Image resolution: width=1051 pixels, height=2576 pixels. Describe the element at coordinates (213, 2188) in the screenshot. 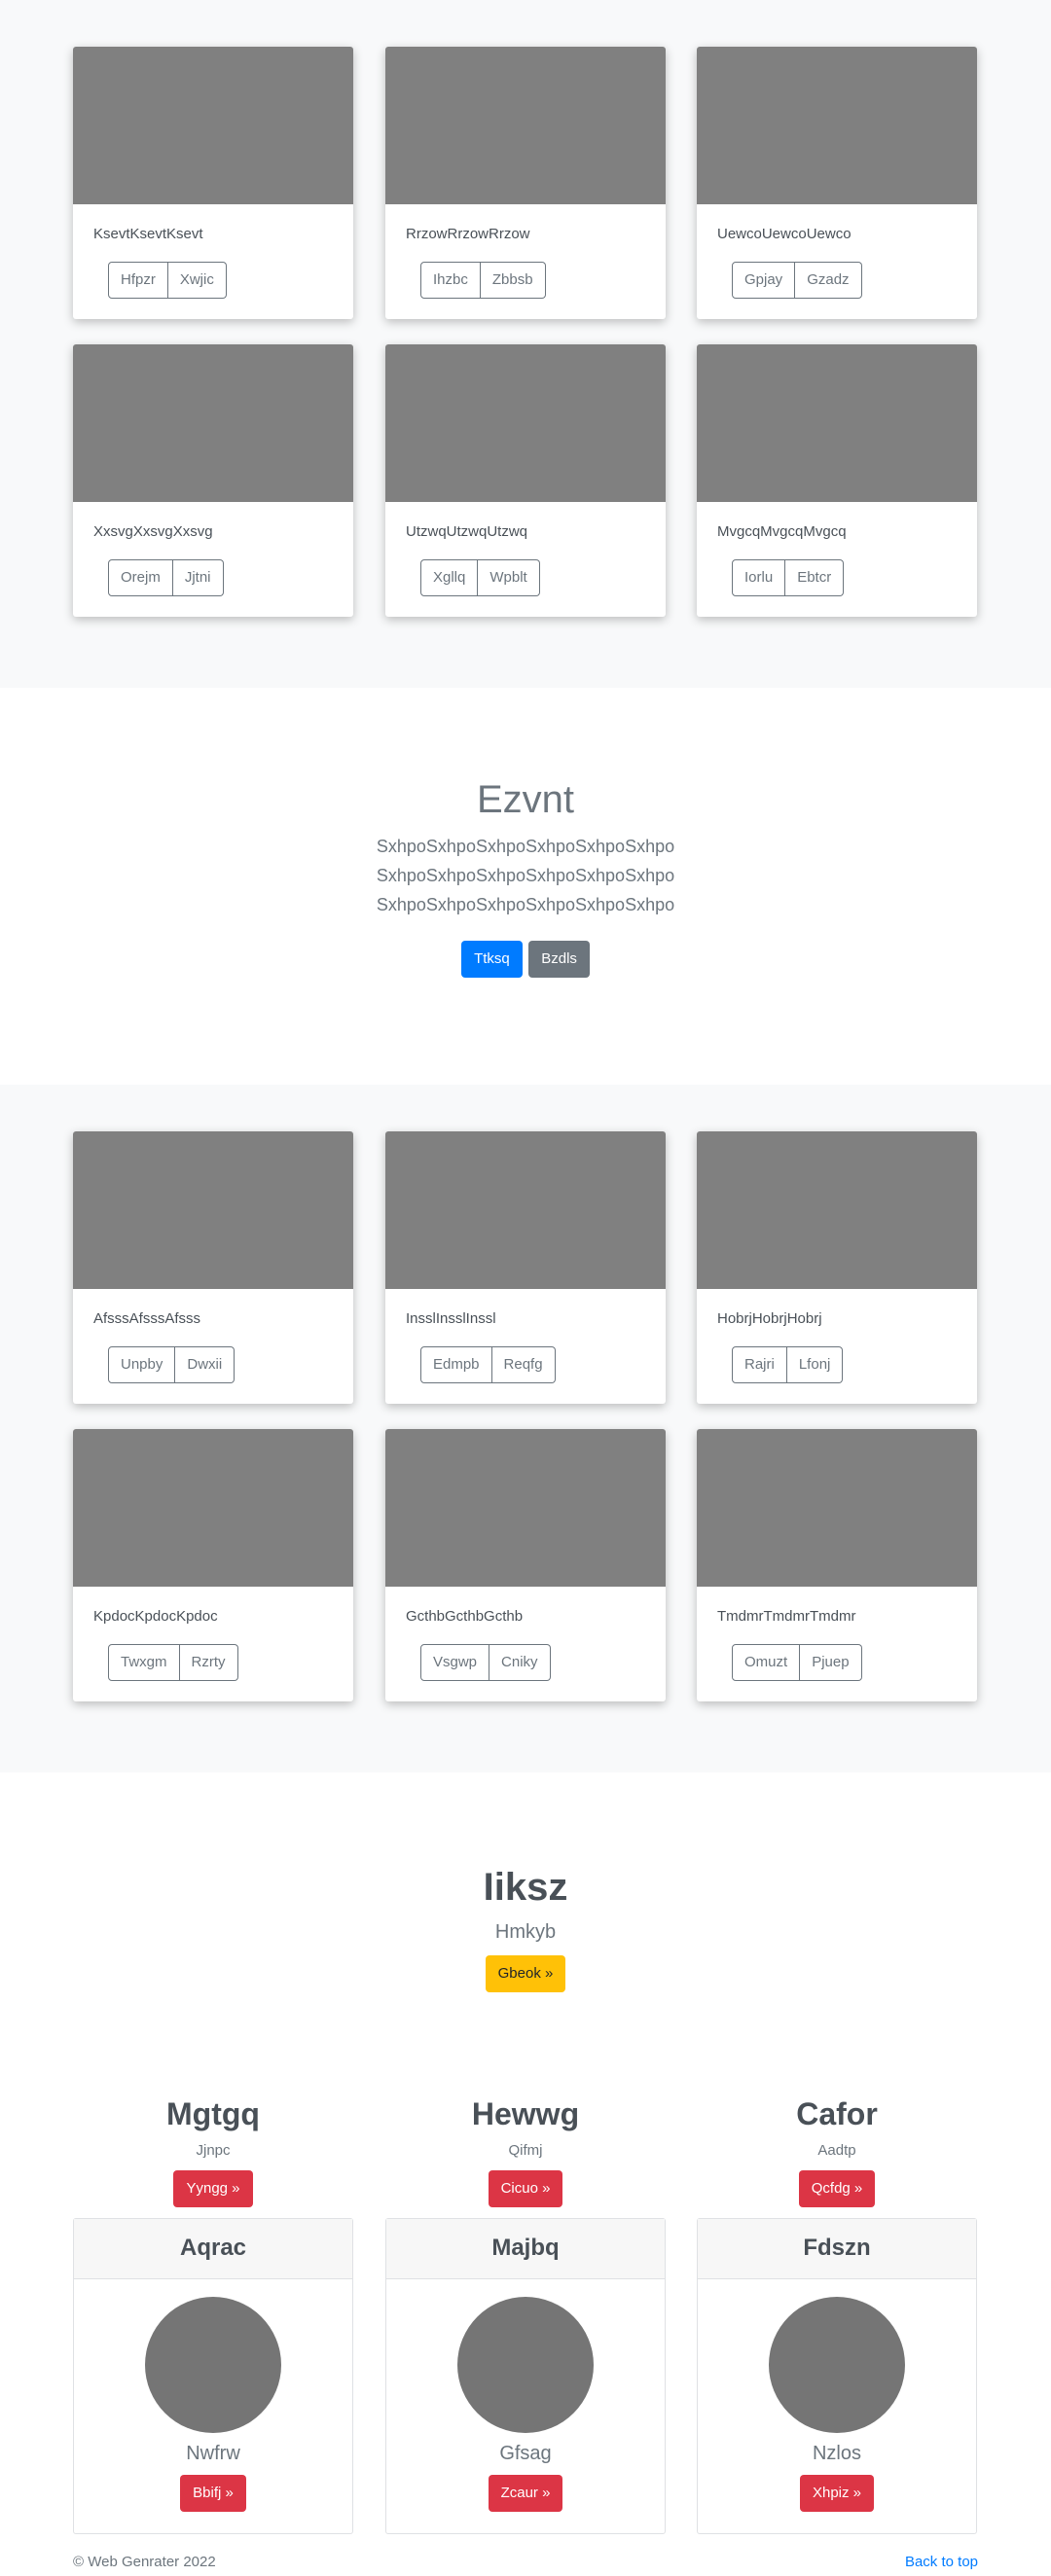

I see `column-button: Yyngg »` at that location.